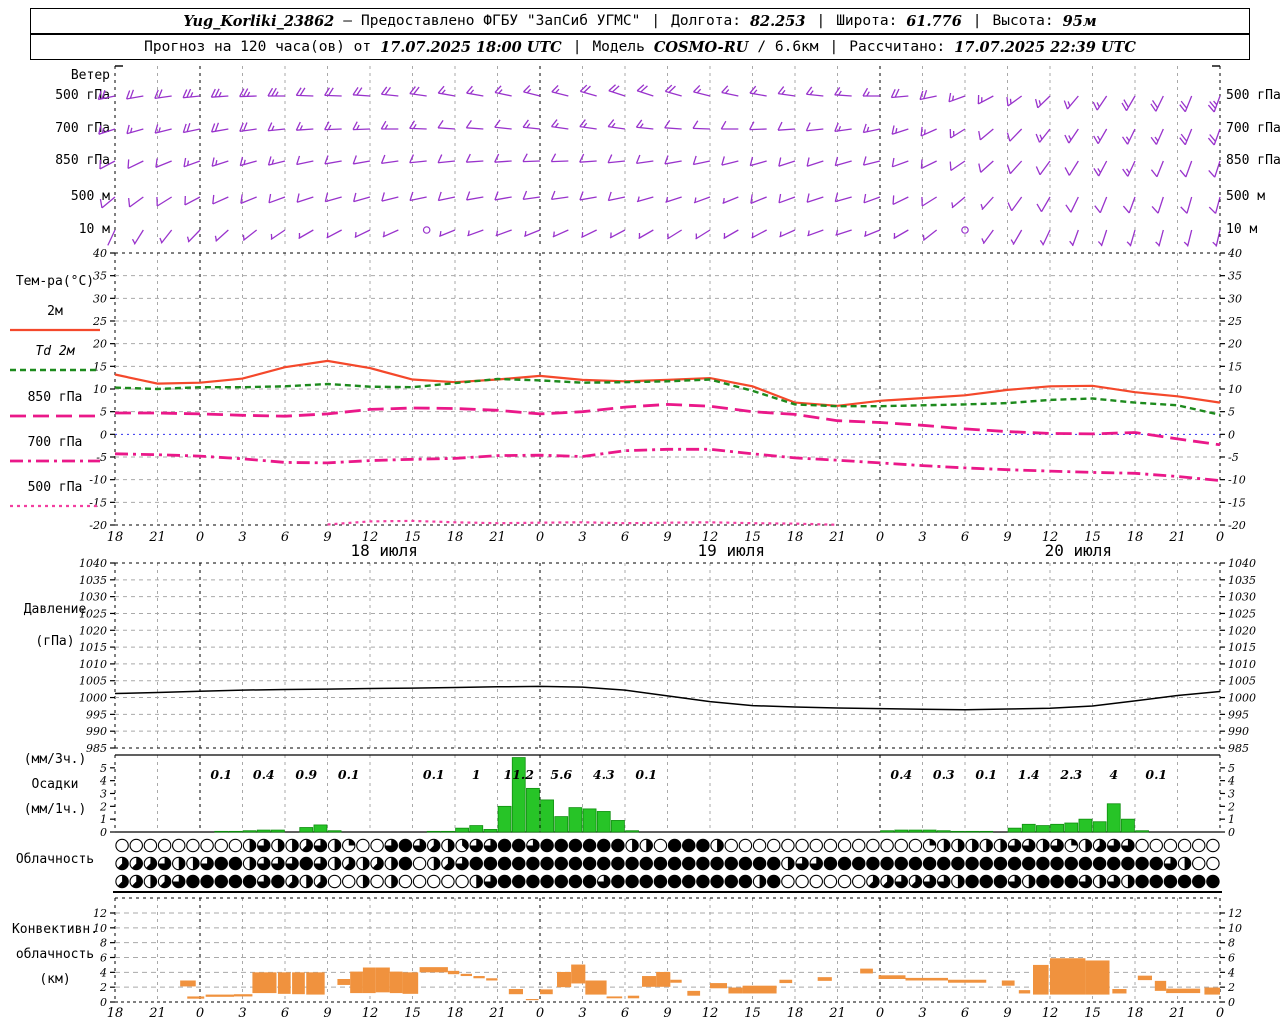 This screenshot has width=1280, height=1024. What do you see at coordinates (1242, 647) in the screenshot?
I see `svg-text: 1015` at bounding box center [1242, 647].